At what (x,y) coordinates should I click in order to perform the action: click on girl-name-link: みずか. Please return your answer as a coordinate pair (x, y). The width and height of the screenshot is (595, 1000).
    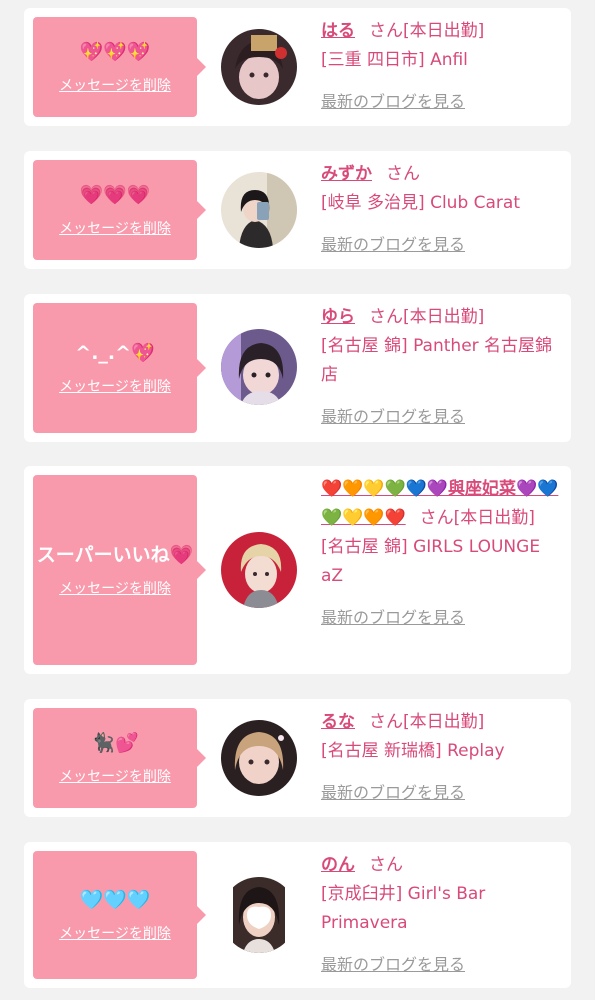
    Looking at the image, I should click on (346, 174).